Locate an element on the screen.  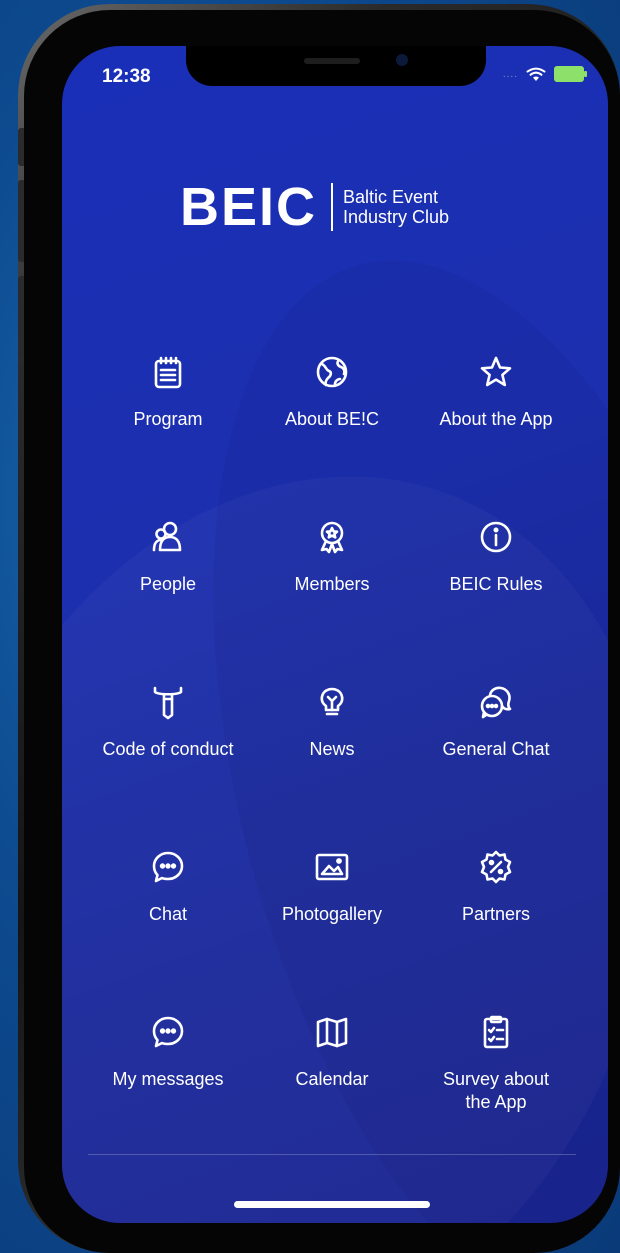
photo-icon is located at coordinates (332, 867).